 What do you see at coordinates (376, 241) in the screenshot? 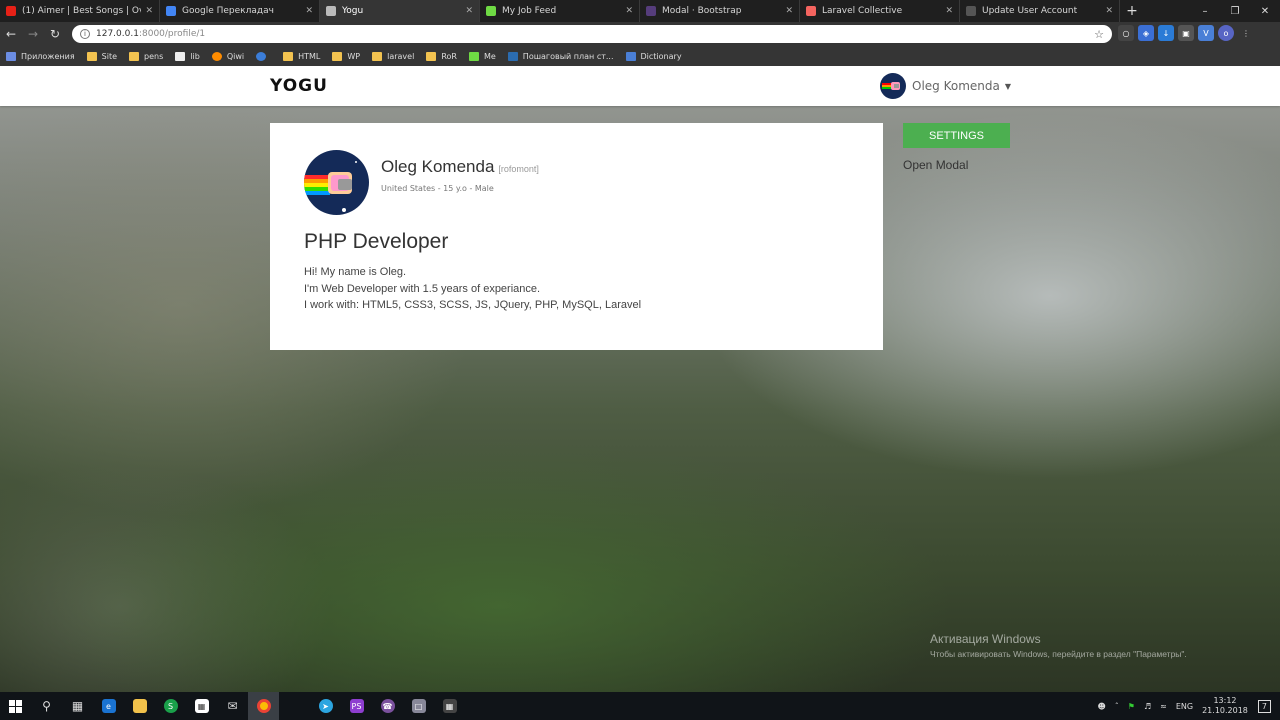
I see `profile-title: PHP Developer` at bounding box center [376, 241].